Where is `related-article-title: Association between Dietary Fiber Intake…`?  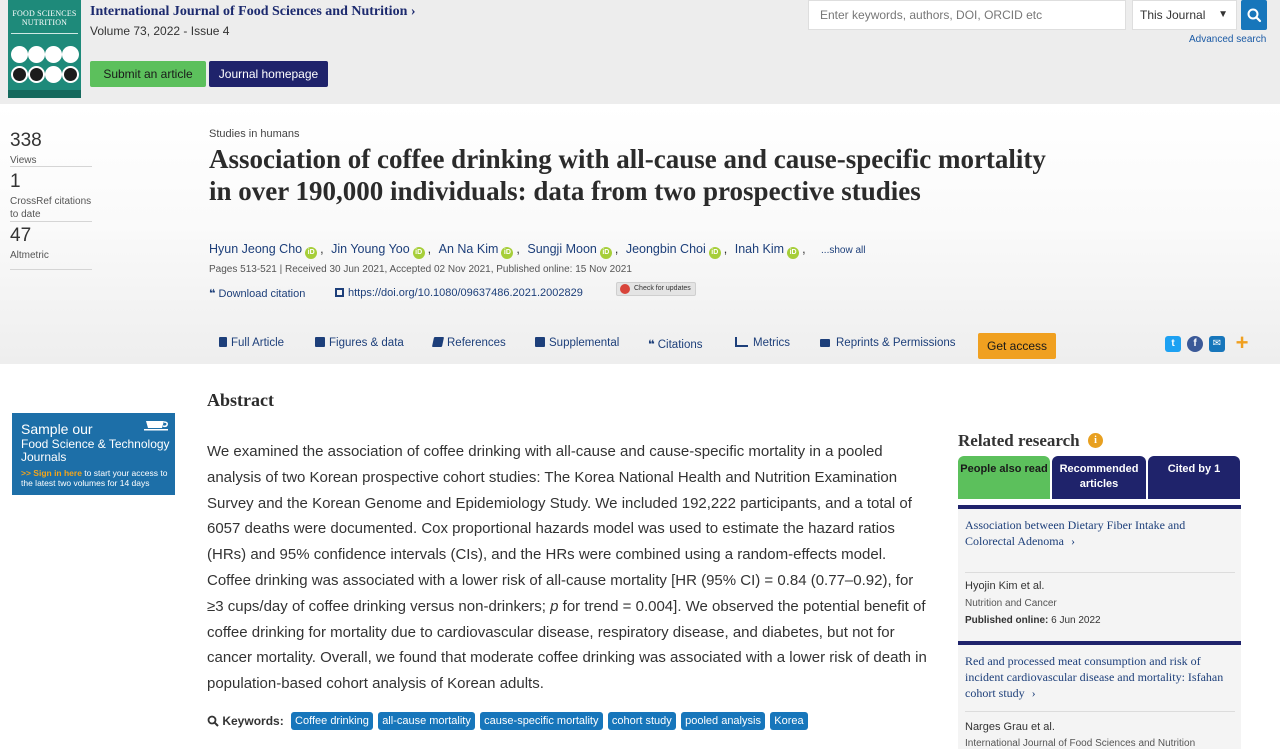
related-article-title: Association between Dietary Fiber Intake… is located at coordinates (1100, 533).